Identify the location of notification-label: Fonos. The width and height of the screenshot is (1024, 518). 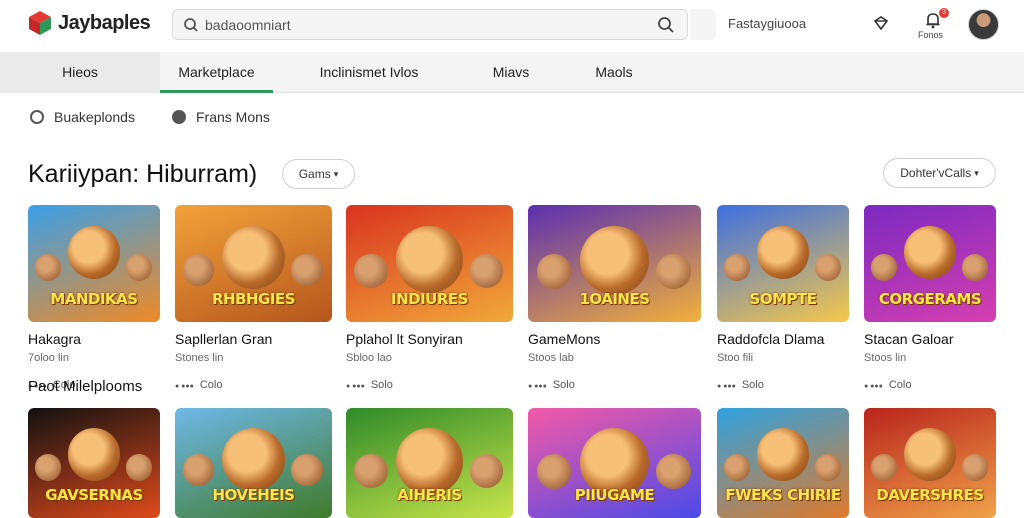
(931, 35).